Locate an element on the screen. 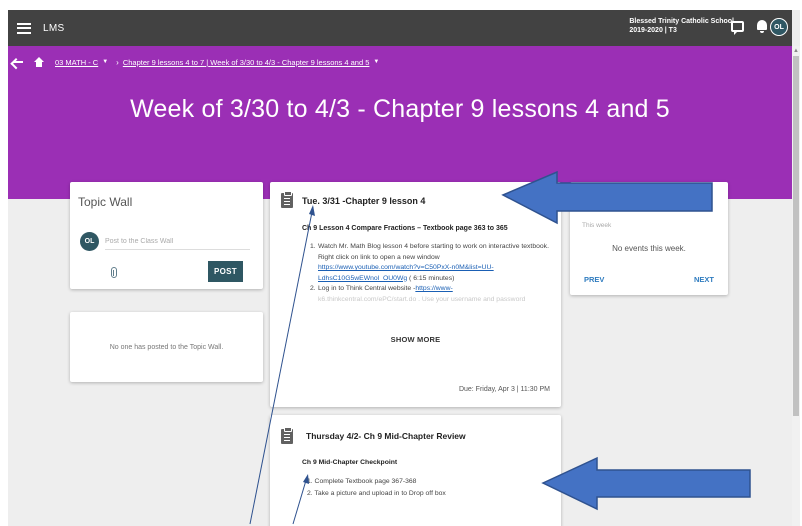 The image size is (802, 526). breadcrumb-course: 03 MATH - C is located at coordinates (76, 62).